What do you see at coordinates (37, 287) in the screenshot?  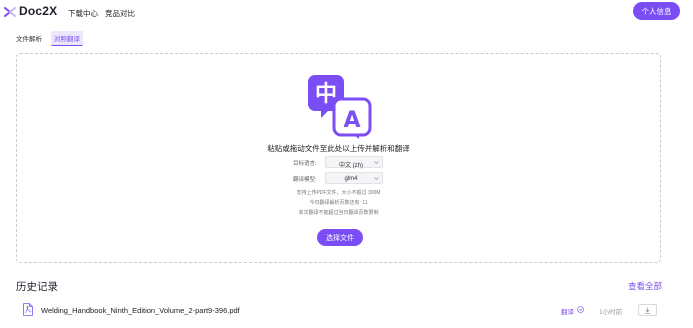 I see `history-title: 历史记录` at bounding box center [37, 287].